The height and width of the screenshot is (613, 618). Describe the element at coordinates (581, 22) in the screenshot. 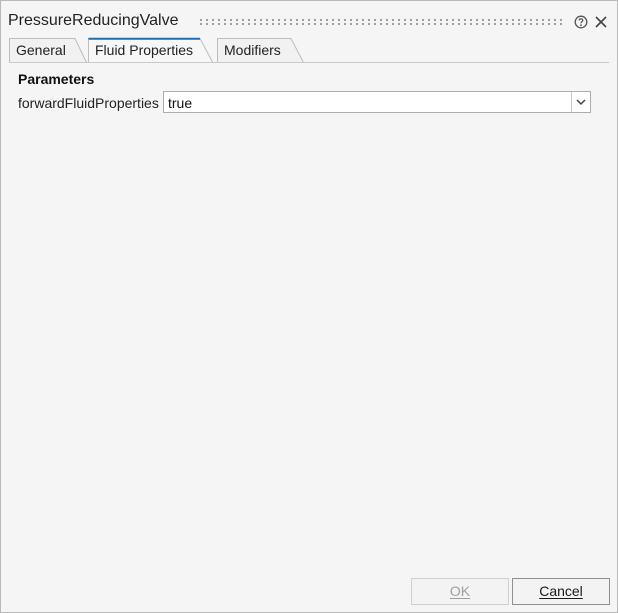

I see `help-icon` at that location.